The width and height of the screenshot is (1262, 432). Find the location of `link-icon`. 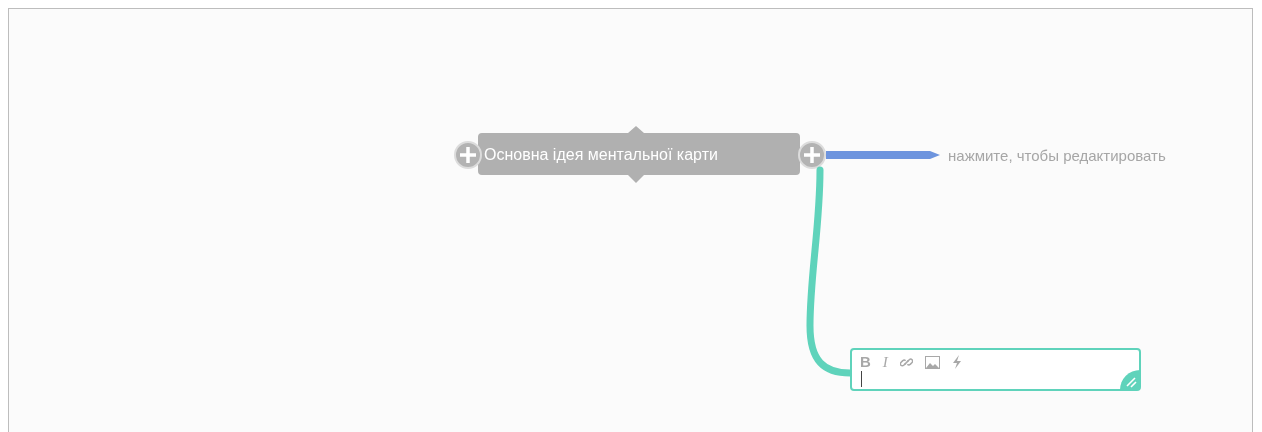

link-icon is located at coordinates (906, 362).